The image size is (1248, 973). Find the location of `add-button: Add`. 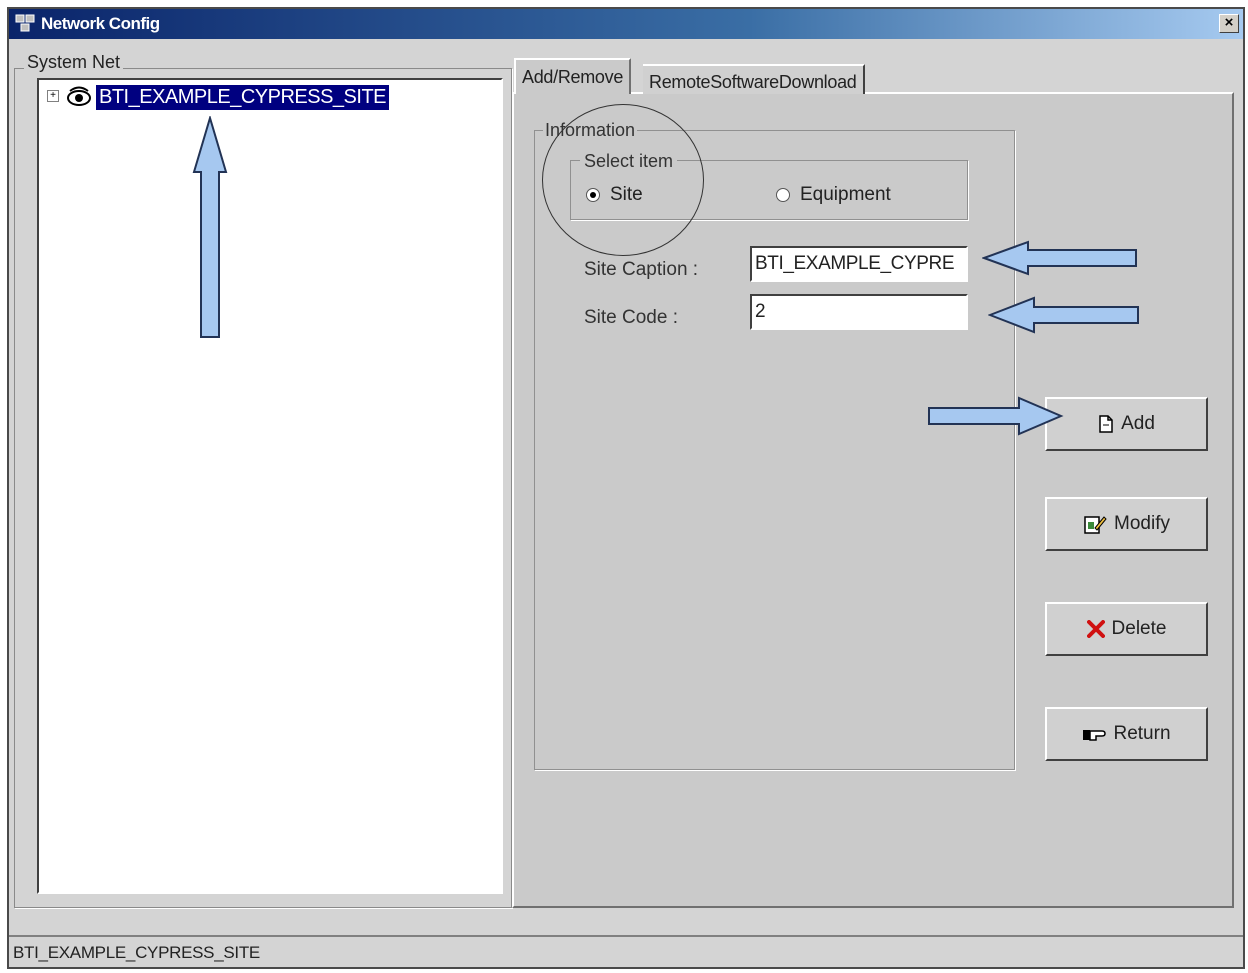

add-button: Add is located at coordinates (1126, 424).